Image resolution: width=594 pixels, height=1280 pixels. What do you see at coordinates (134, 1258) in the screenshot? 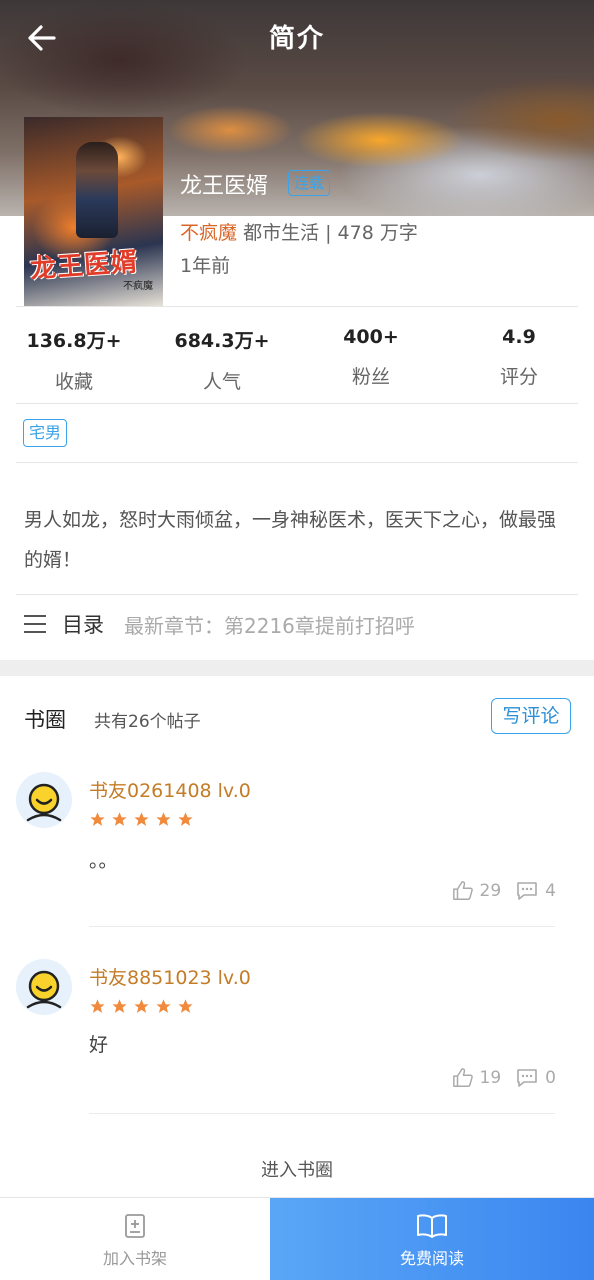
I see `add-to-shelf-label: 加入书架` at bounding box center [134, 1258].